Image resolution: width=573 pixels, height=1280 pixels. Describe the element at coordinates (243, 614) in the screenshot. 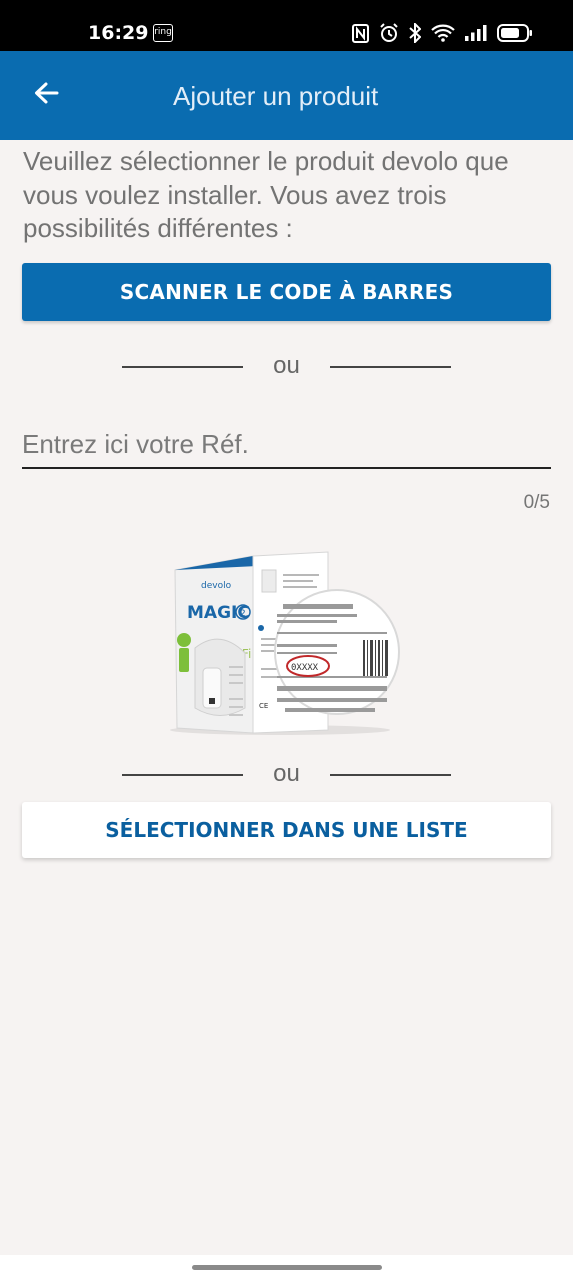

I see `model-number-text: 2` at that location.